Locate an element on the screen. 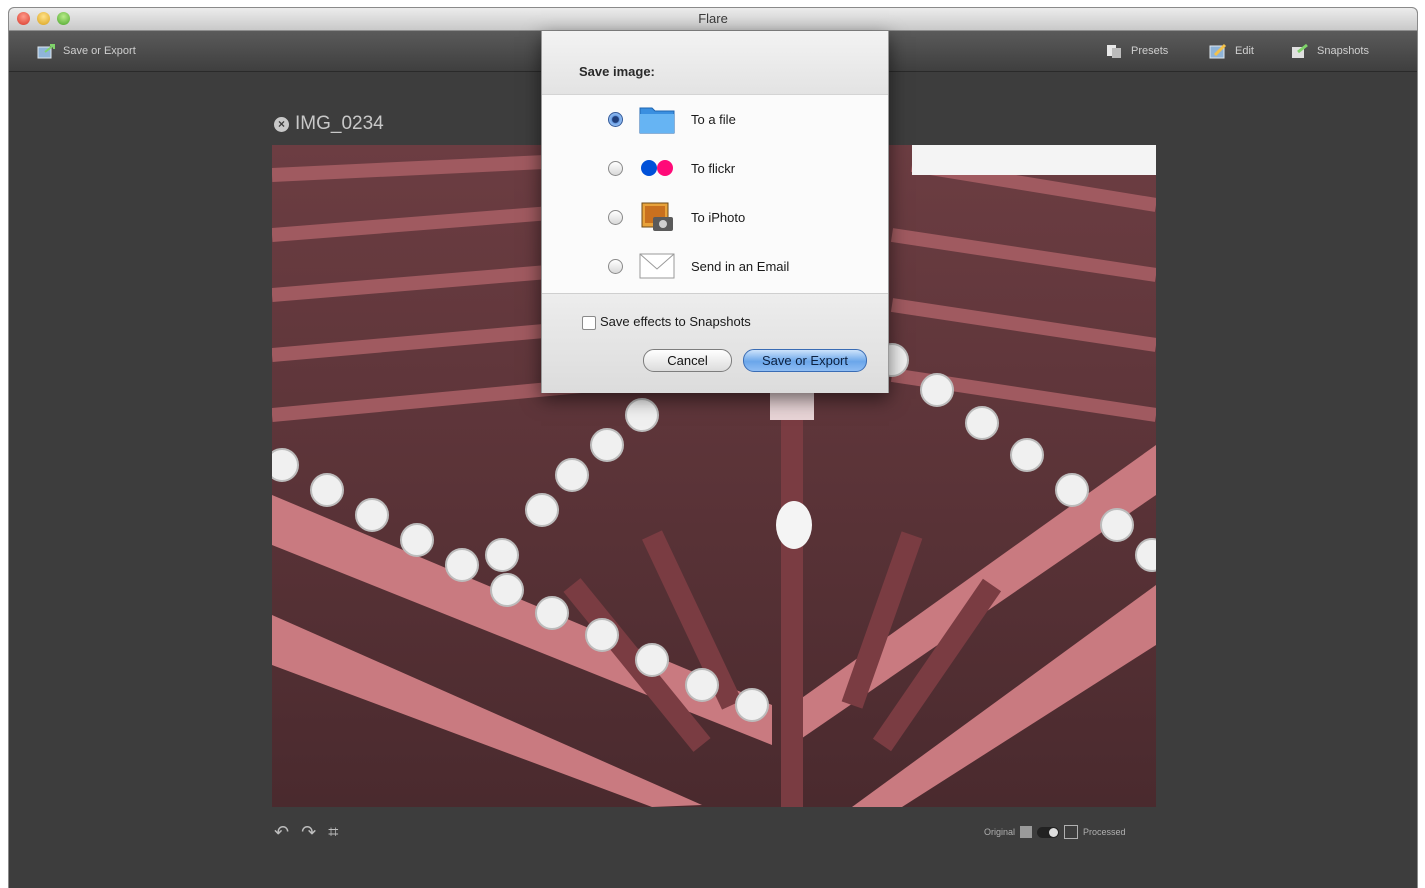  save-effects-checkbox is located at coordinates (589, 323).